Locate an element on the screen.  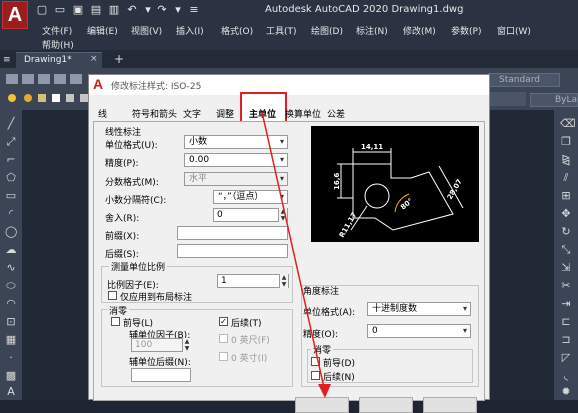
scale-icon: ⤡ is located at coordinates (566, 250).